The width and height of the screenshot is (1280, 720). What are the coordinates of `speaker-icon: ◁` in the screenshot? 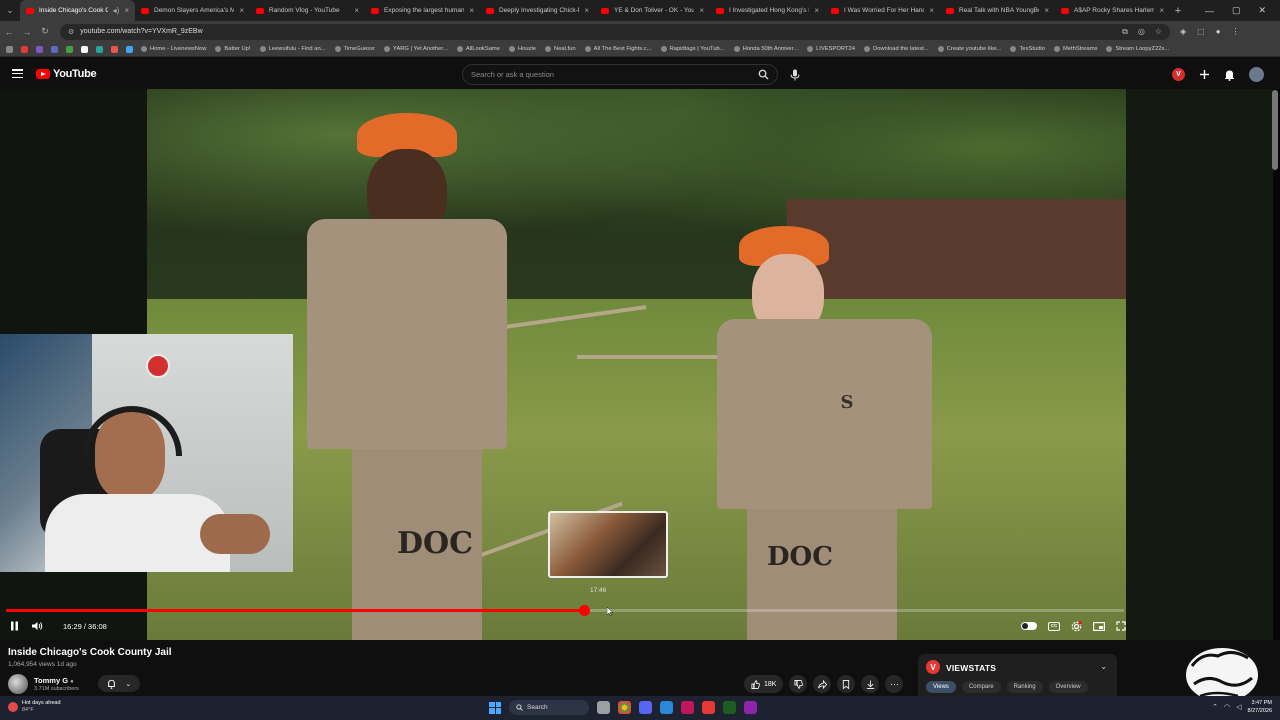 It's located at (1238, 707).